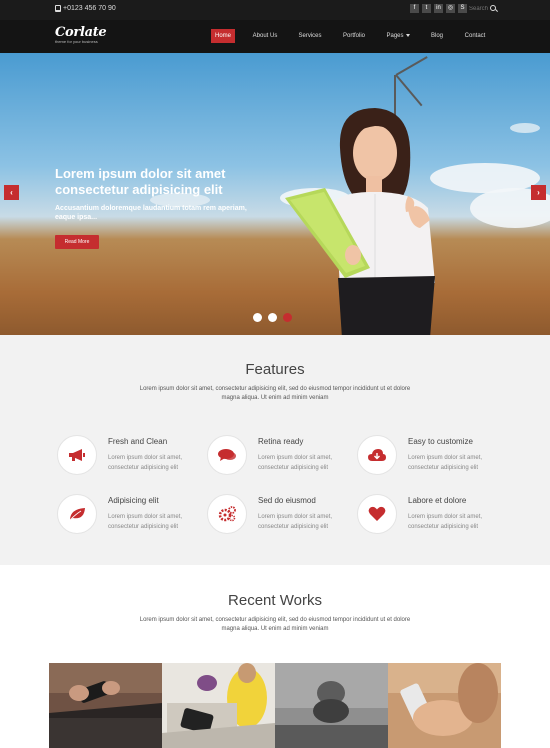  What do you see at coordinates (265, 36) in the screenshot?
I see `nav-about-us: About Us` at bounding box center [265, 36].